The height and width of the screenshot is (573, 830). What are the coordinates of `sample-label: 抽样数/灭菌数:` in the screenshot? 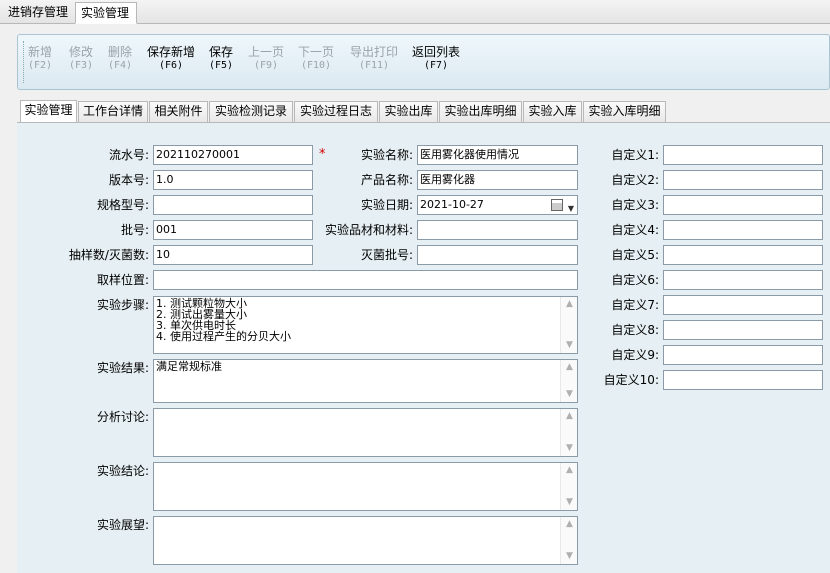 It's located at (108, 255).